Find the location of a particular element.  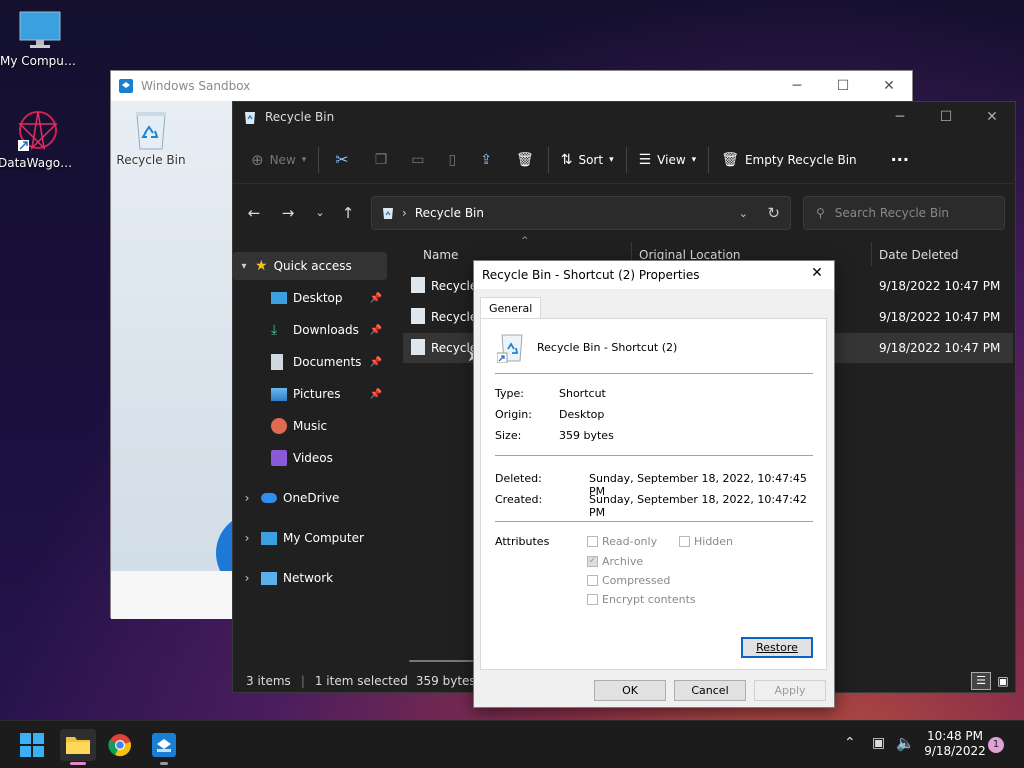

column-divider is located at coordinates (871, 254).